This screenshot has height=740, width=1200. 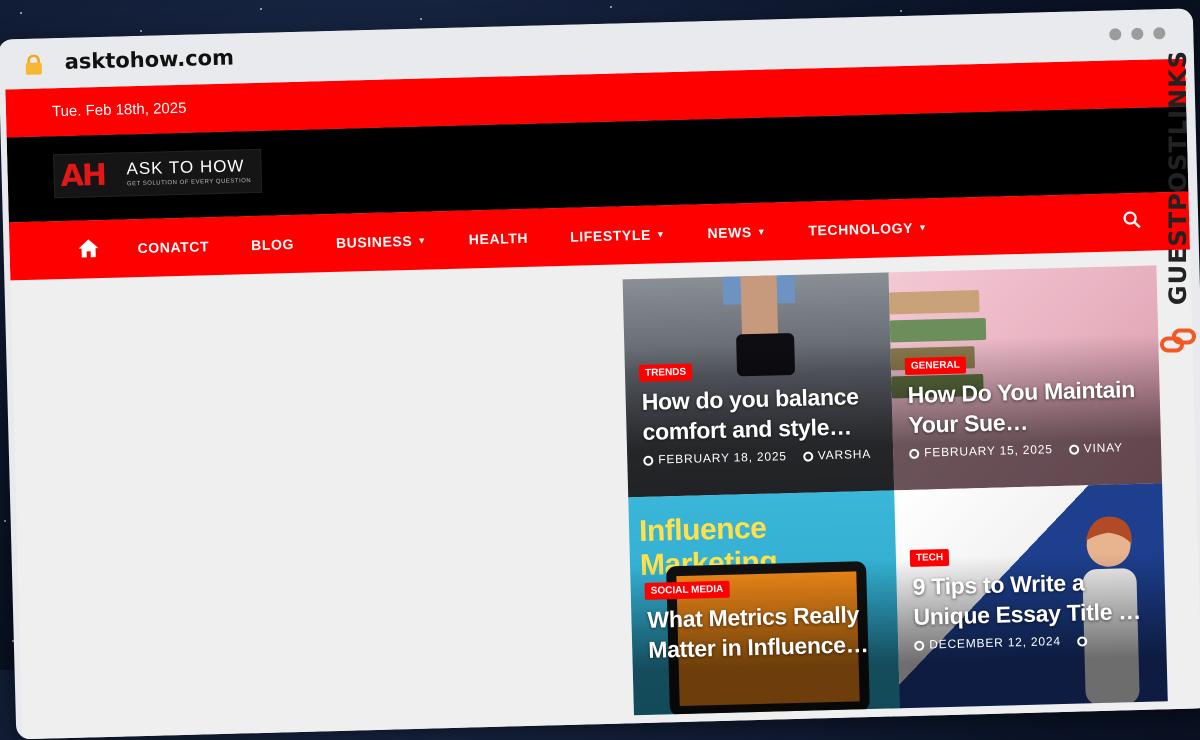 I want to click on url-text: asktohow.com, so click(x=149, y=59).